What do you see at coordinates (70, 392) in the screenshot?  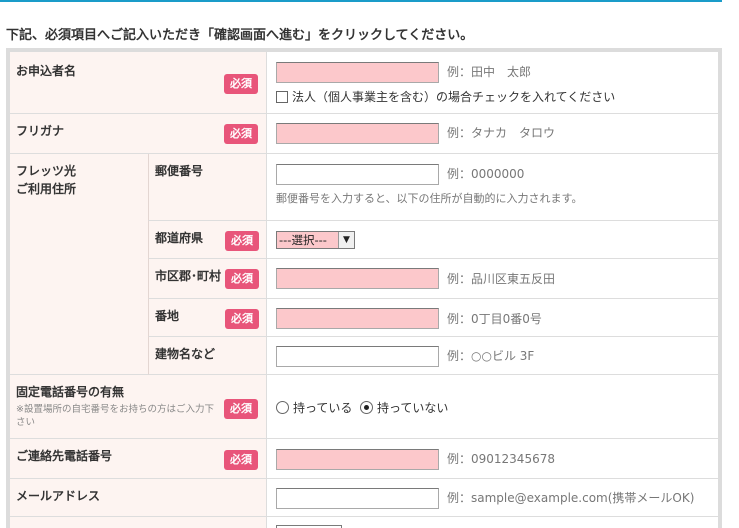 I see `landline-label: 固定電話番号の有無` at bounding box center [70, 392].